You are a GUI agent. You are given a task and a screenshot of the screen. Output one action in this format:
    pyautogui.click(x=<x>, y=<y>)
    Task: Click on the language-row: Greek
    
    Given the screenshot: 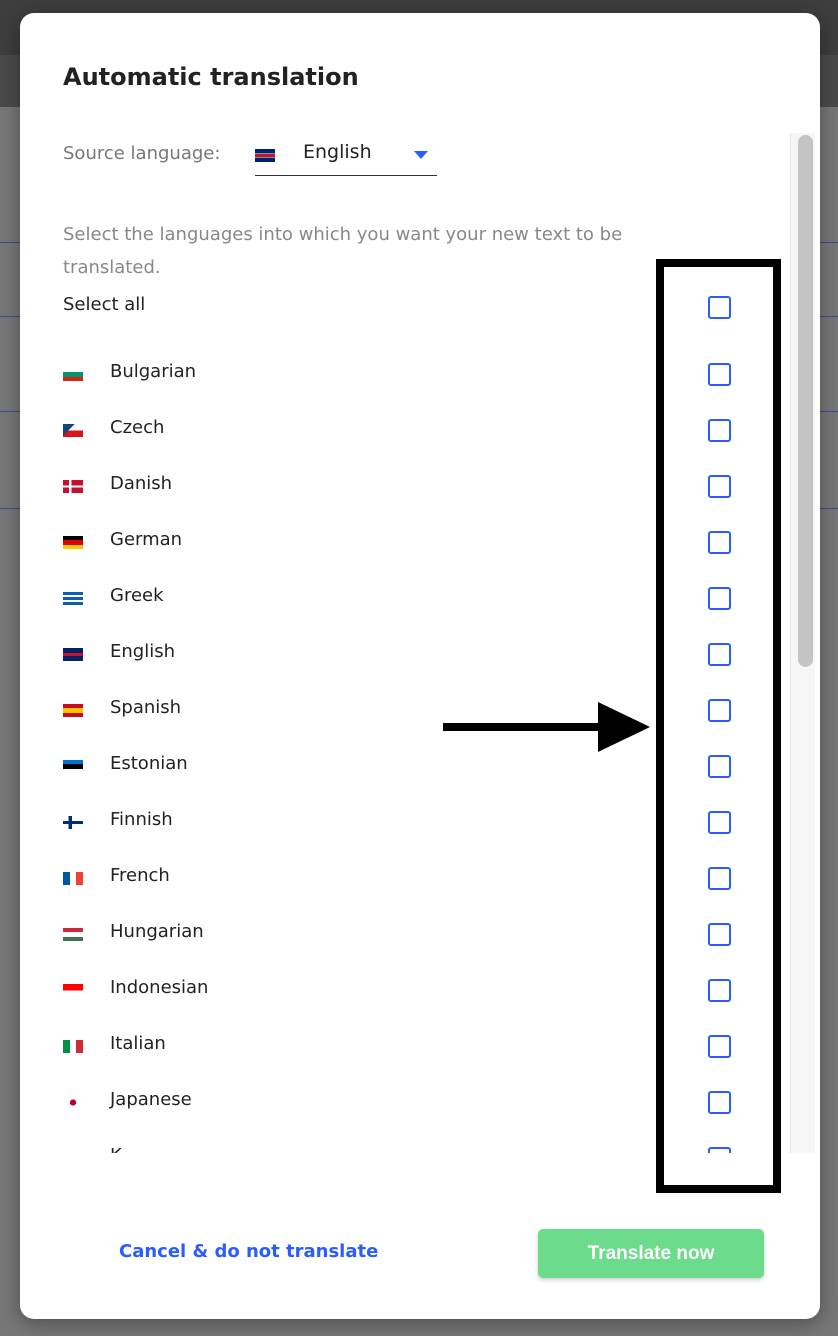 What is the action you would take?
    pyautogui.click(x=397, y=598)
    